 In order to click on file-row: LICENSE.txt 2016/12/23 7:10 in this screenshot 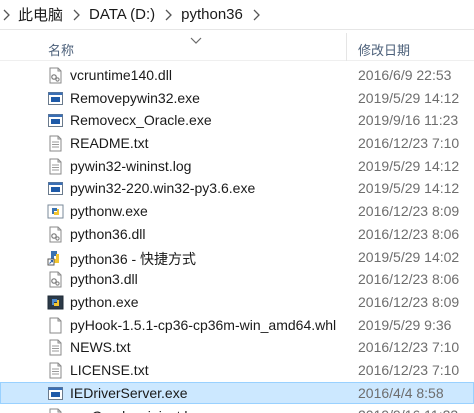, I will do `click(237, 370)`.